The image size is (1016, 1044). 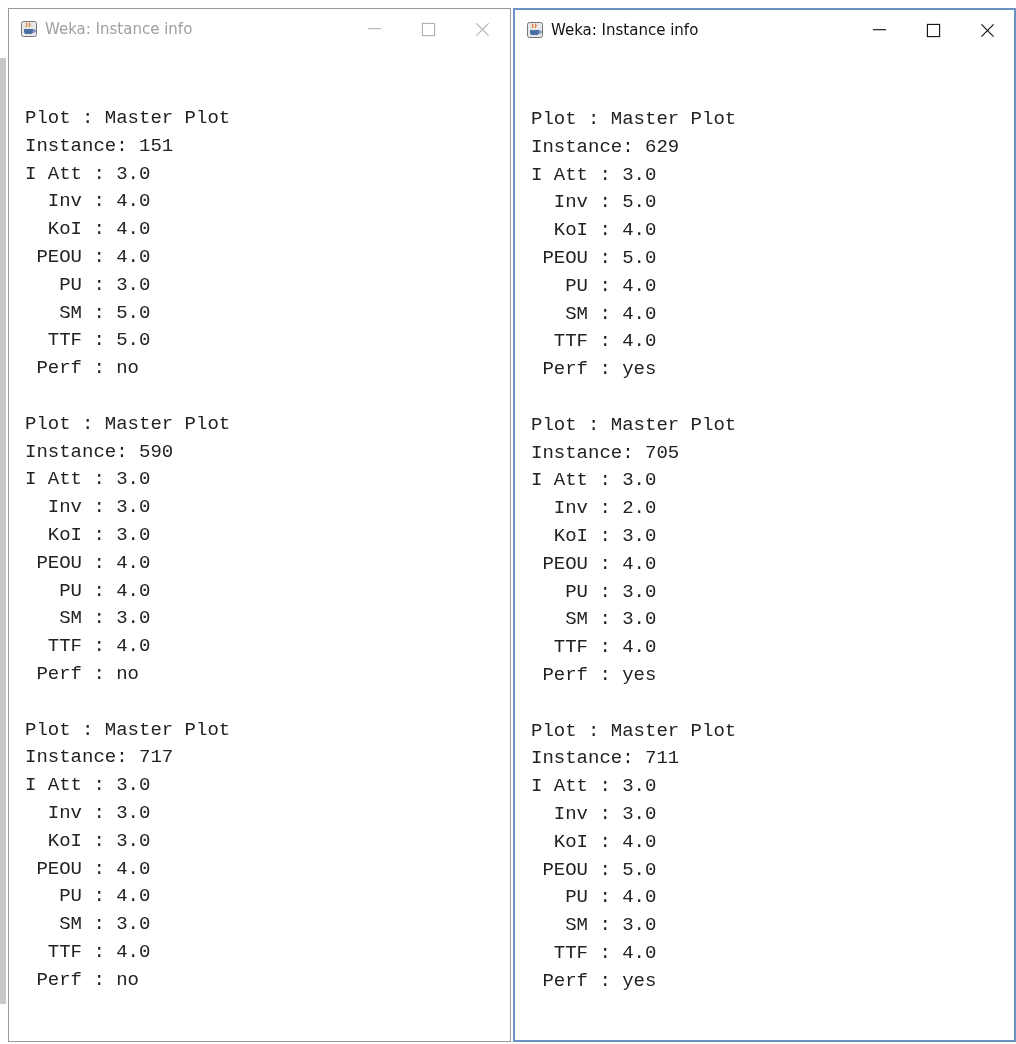 What do you see at coordinates (604, 509) in the screenshot?
I see `info-line: Inv : 2.0` at bounding box center [604, 509].